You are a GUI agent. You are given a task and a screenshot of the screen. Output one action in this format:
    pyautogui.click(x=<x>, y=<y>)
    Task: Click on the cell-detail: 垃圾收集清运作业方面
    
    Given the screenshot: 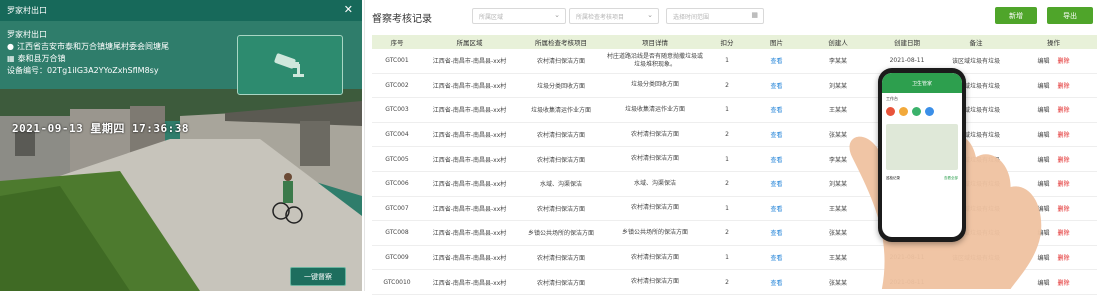 What is the action you would take?
    pyautogui.click(x=655, y=110)
    